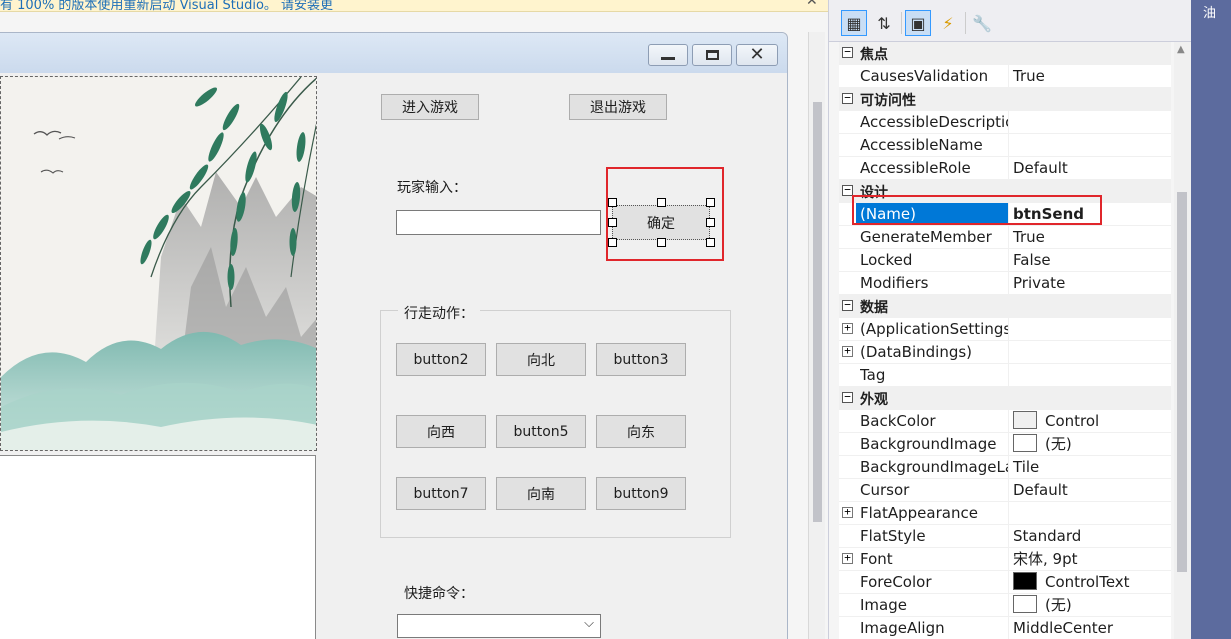 This screenshot has height=639, width=1231. I want to click on designer-scrollbar-thumb, so click(817, 312).